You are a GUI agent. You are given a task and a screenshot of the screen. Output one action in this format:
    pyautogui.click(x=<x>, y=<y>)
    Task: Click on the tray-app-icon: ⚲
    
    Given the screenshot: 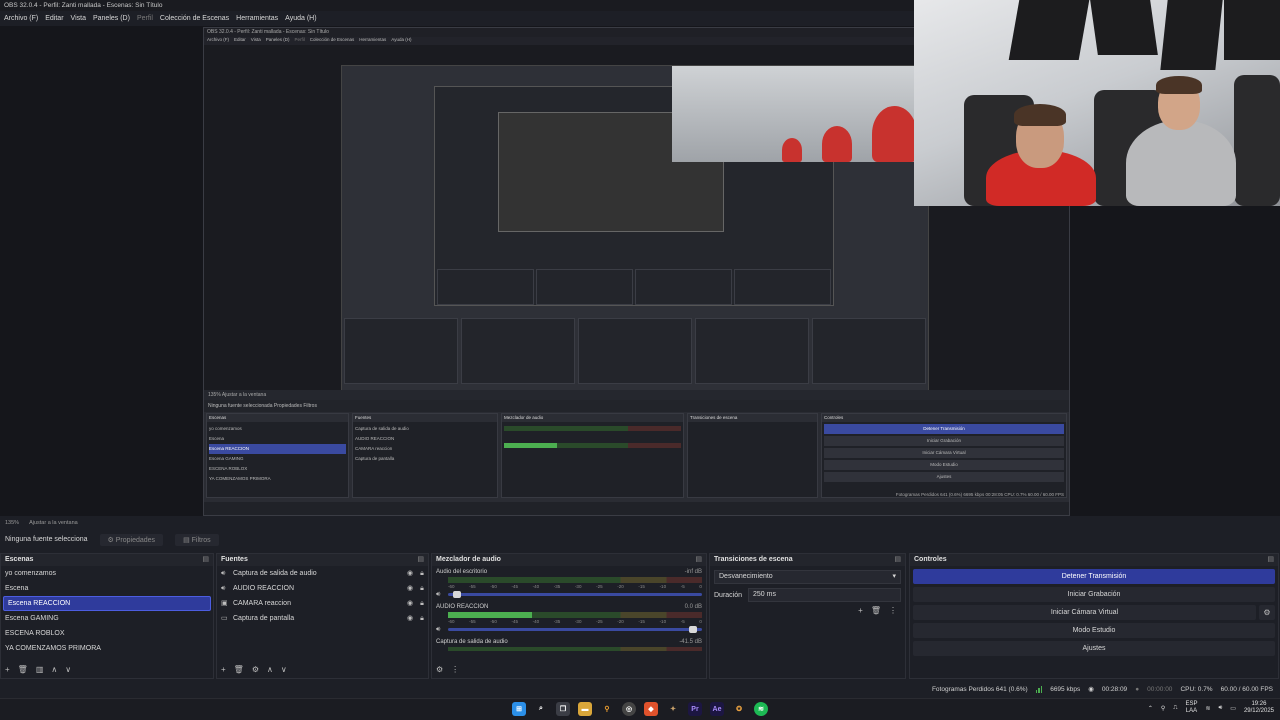 What is the action you would take?
    pyautogui.click(x=1163, y=708)
    